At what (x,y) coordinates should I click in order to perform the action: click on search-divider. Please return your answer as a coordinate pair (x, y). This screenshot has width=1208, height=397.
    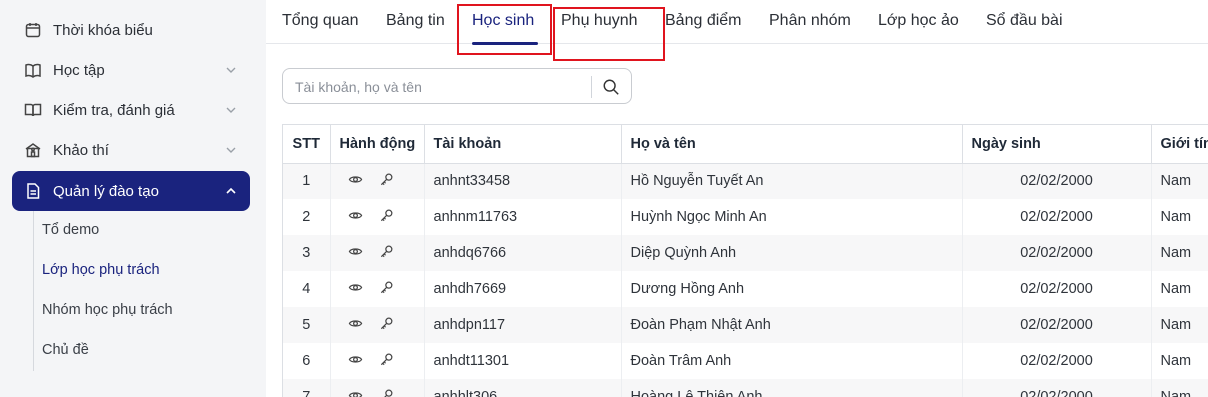
    Looking at the image, I should click on (591, 87).